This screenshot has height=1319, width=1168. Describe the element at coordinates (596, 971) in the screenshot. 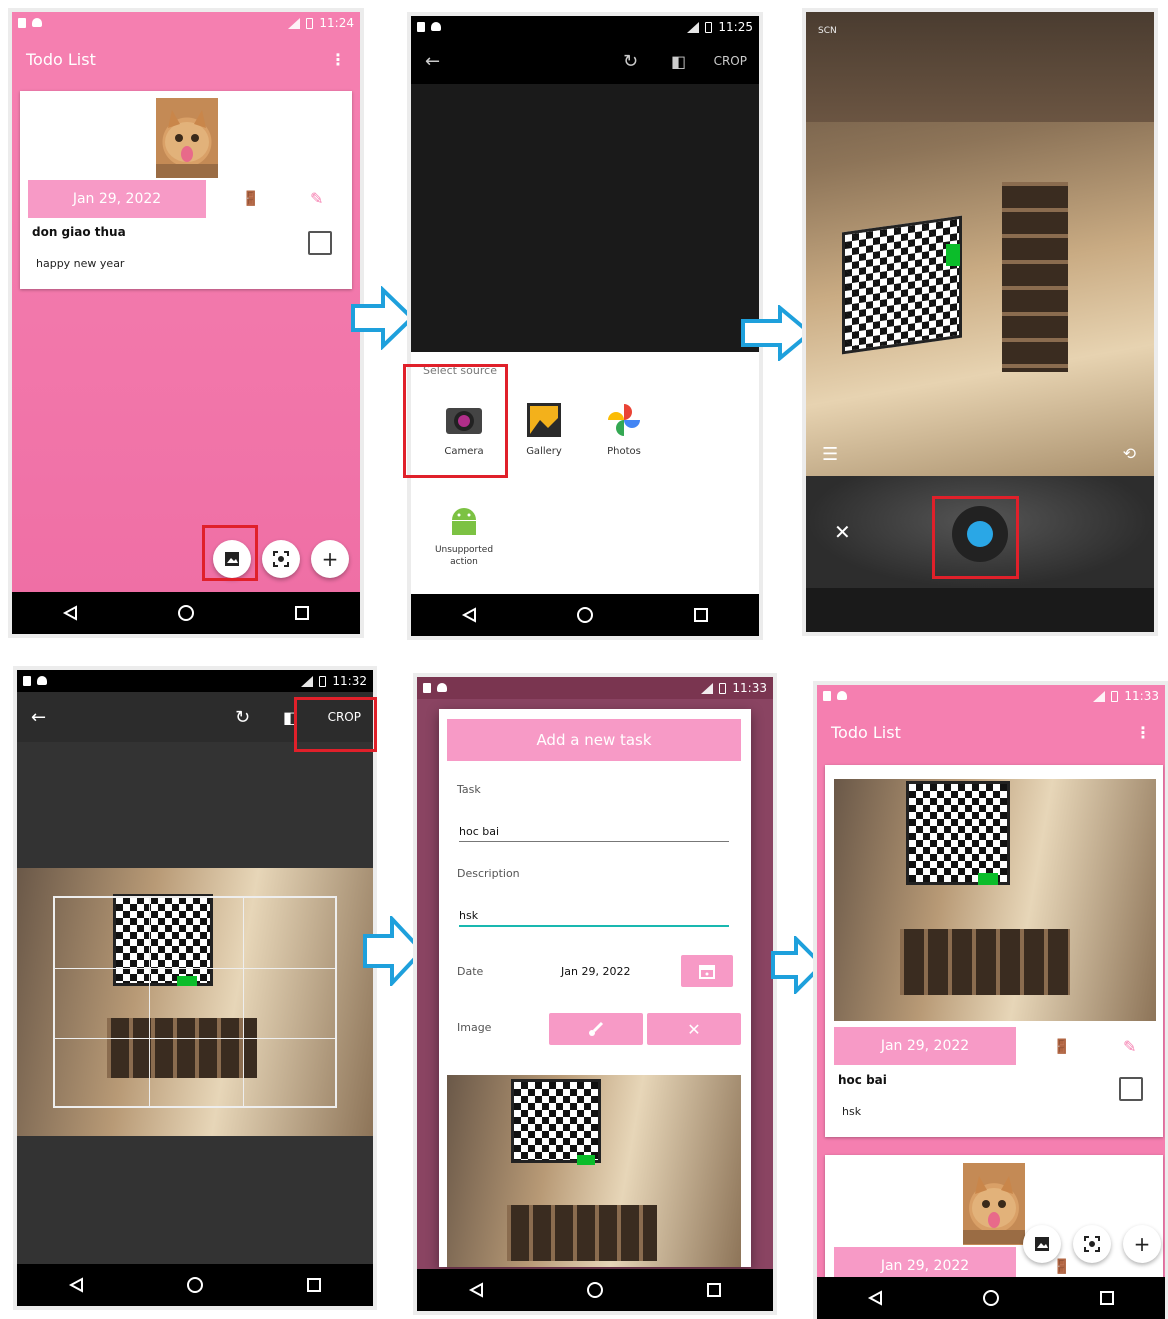

I see `date-value: Jan 29, 2022` at that location.